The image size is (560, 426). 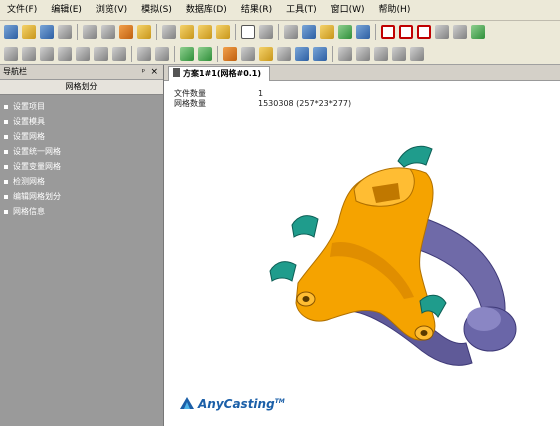 What do you see at coordinates (83, 53) in the screenshot?
I see `pan-icon` at bounding box center [83, 53].